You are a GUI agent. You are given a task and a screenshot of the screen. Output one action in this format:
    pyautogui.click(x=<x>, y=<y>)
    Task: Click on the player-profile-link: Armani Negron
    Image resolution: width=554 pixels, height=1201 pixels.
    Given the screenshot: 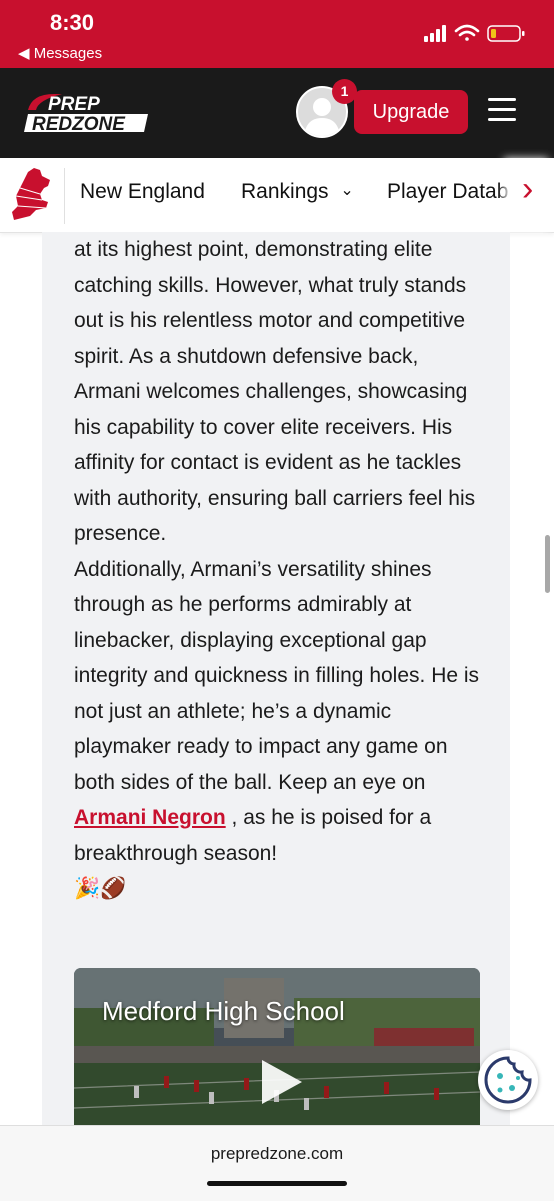 What is the action you would take?
    pyautogui.click(x=150, y=817)
    